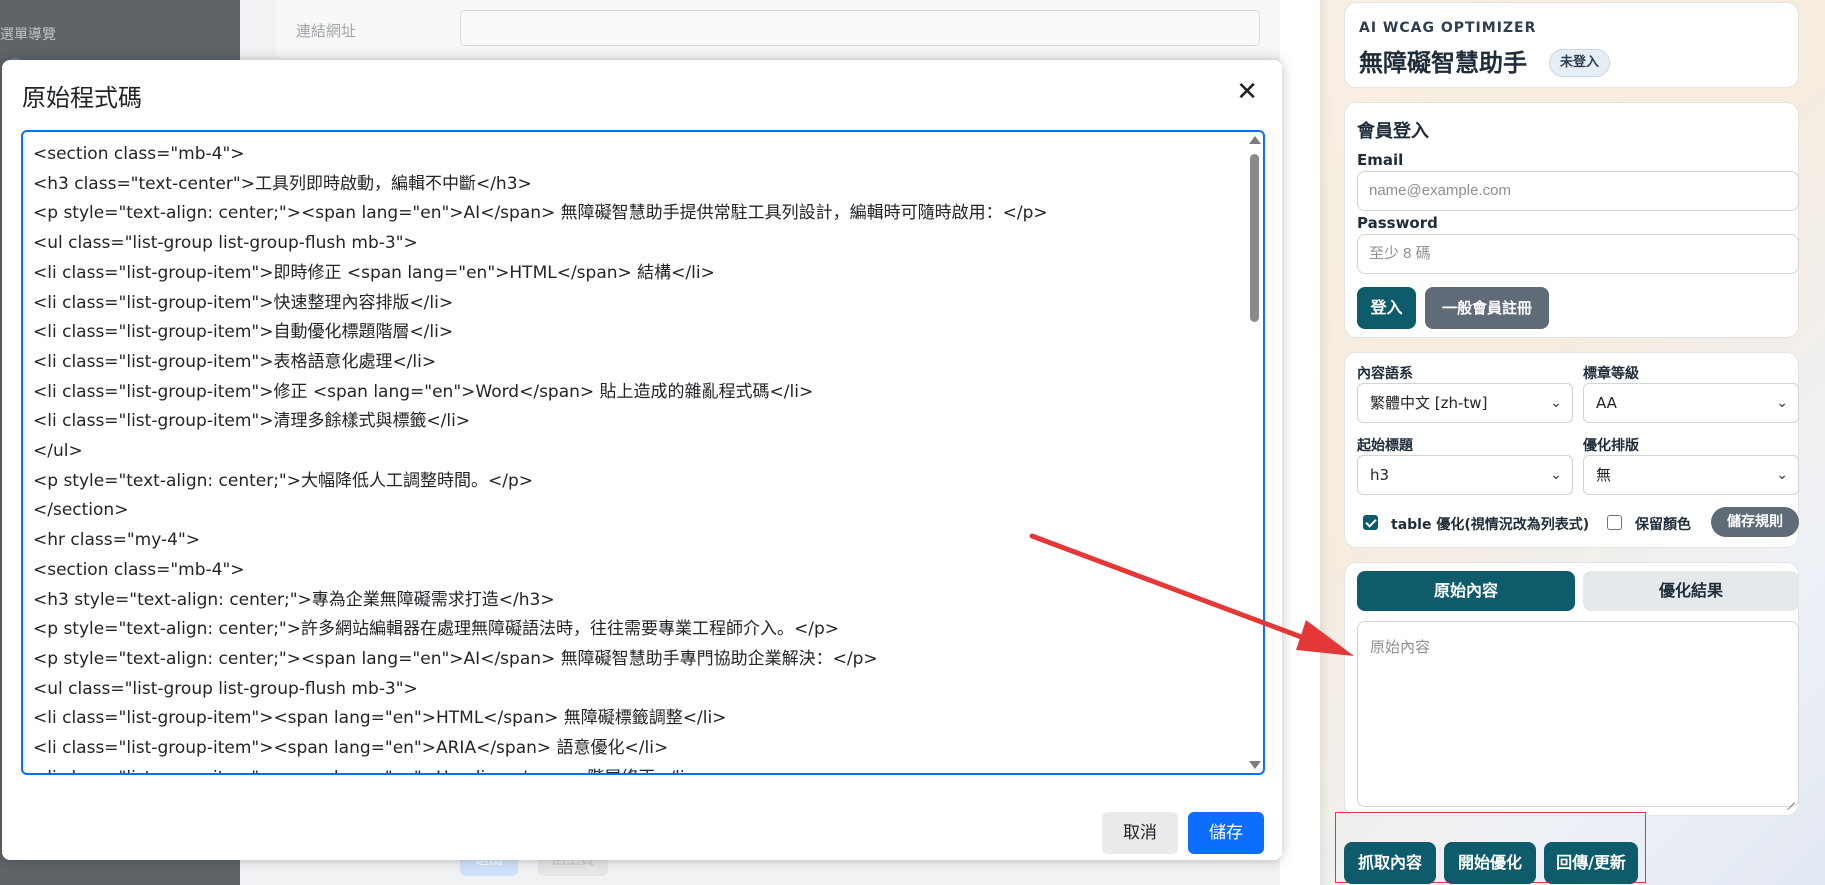  Describe the element at coordinates (1429, 403) in the screenshot. I see `language-select-value: 繁體中文 [zh-tw]` at that location.